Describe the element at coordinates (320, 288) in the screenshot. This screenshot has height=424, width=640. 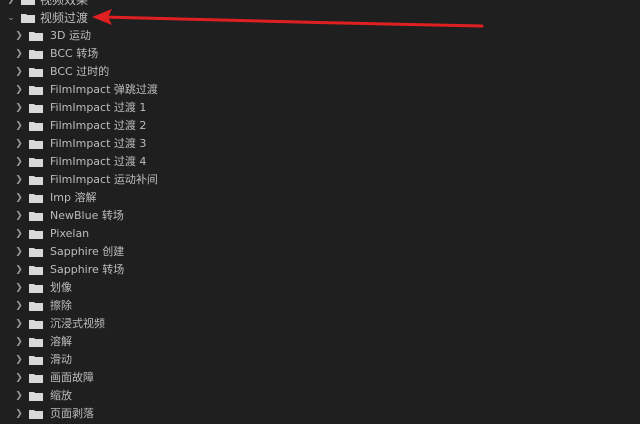
I see `tree-item: ❯ 划像` at that location.